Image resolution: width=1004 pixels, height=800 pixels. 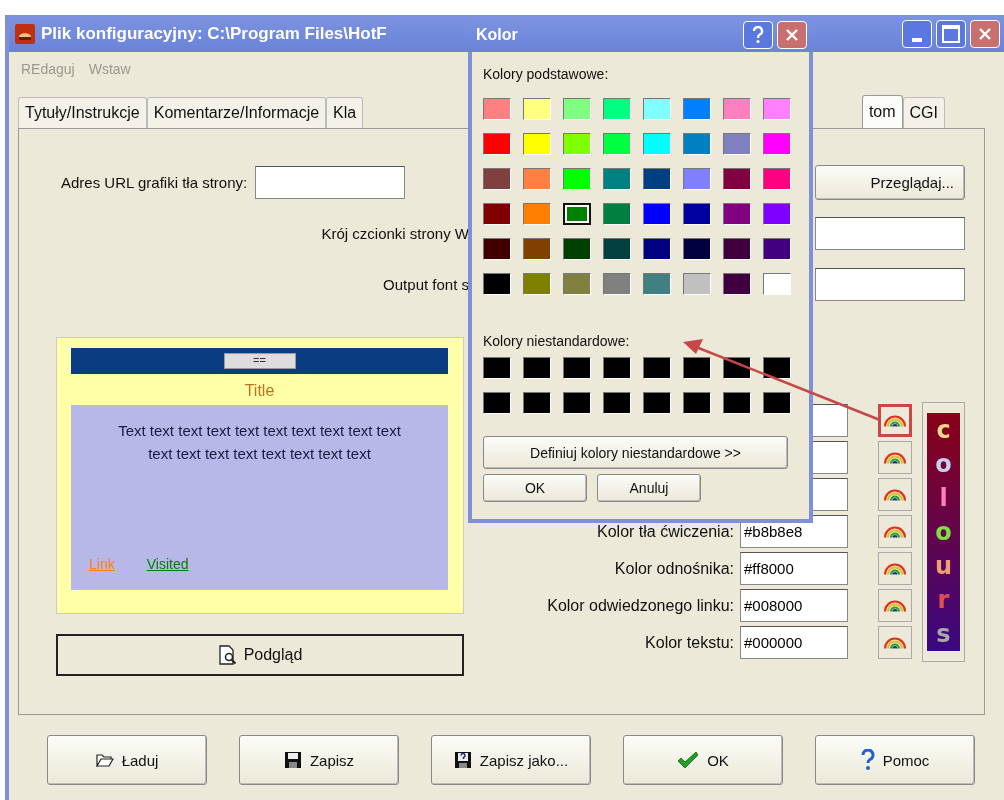 What do you see at coordinates (345, 112) in the screenshot?
I see `tab: Kla` at bounding box center [345, 112].